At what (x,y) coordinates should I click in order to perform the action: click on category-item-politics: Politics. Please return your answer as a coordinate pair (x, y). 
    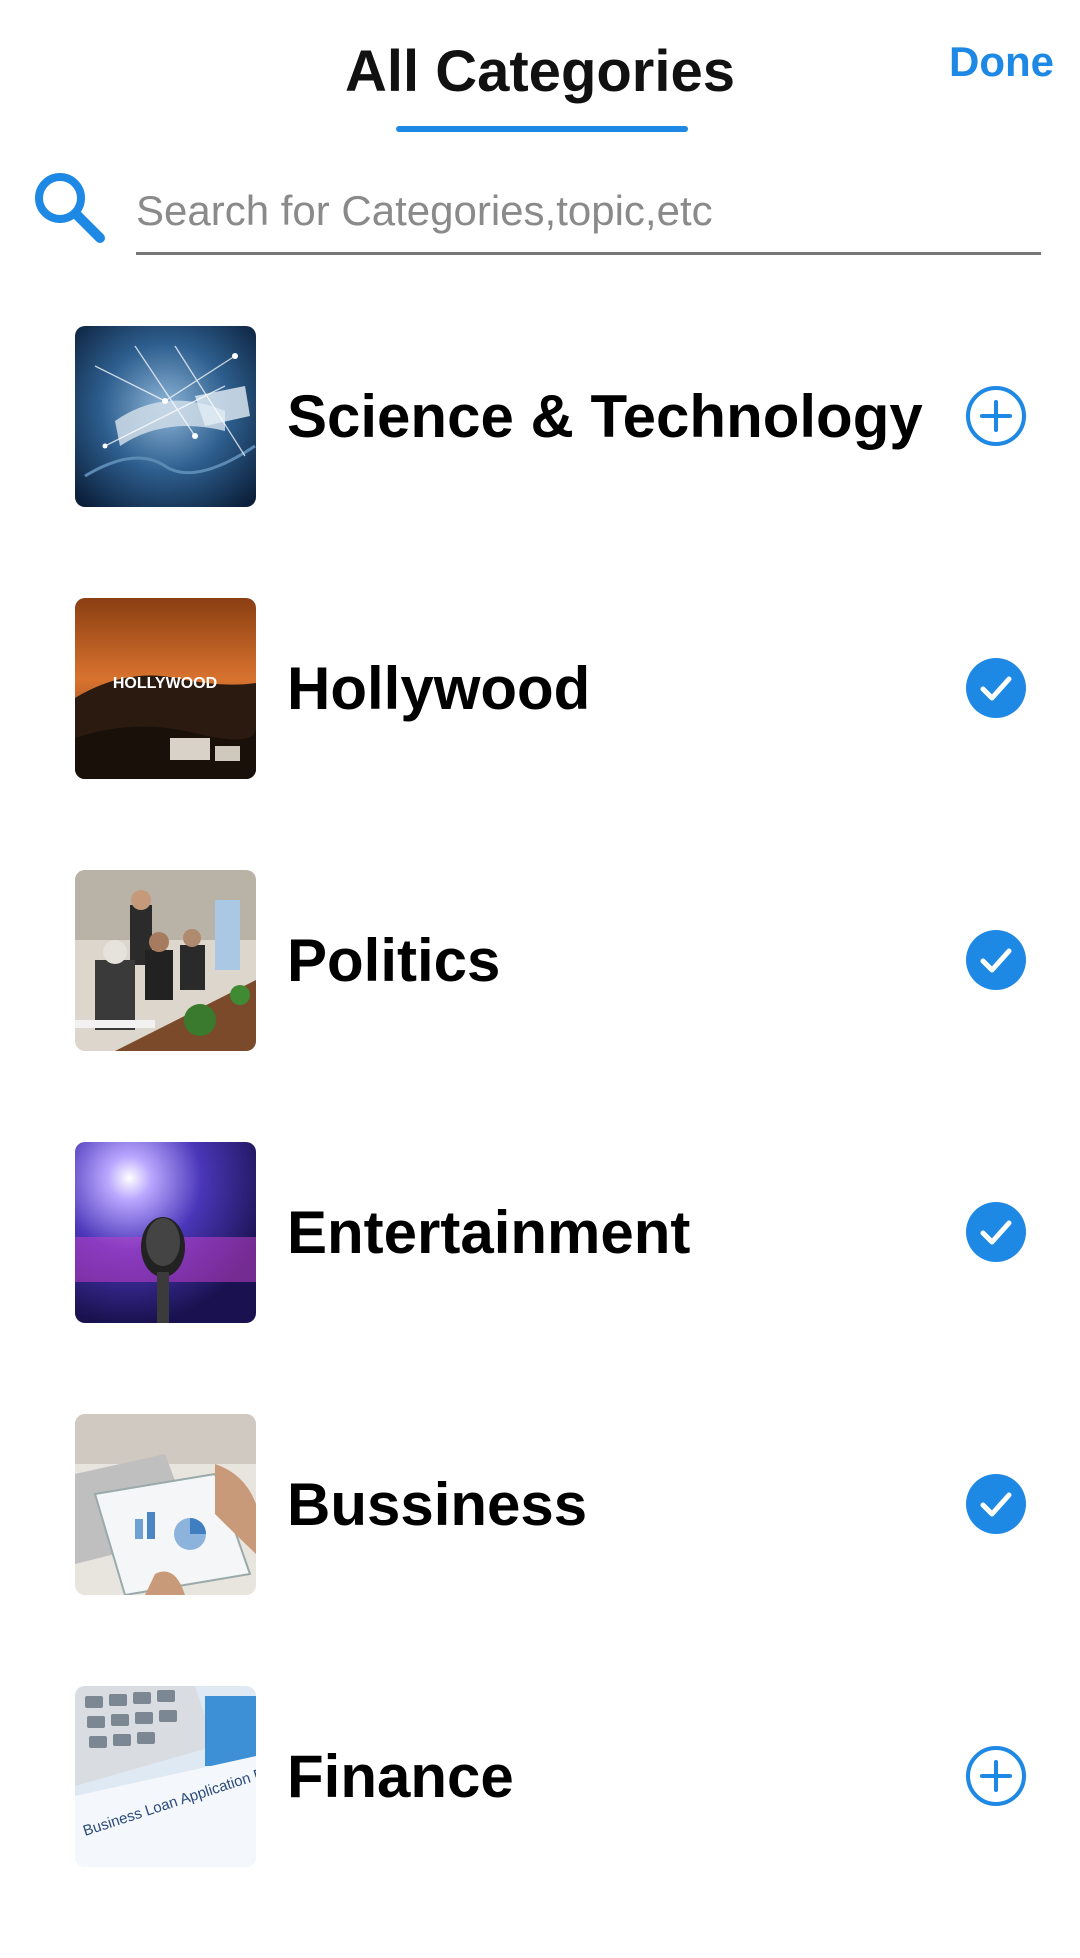
    Looking at the image, I should click on (540, 1006).